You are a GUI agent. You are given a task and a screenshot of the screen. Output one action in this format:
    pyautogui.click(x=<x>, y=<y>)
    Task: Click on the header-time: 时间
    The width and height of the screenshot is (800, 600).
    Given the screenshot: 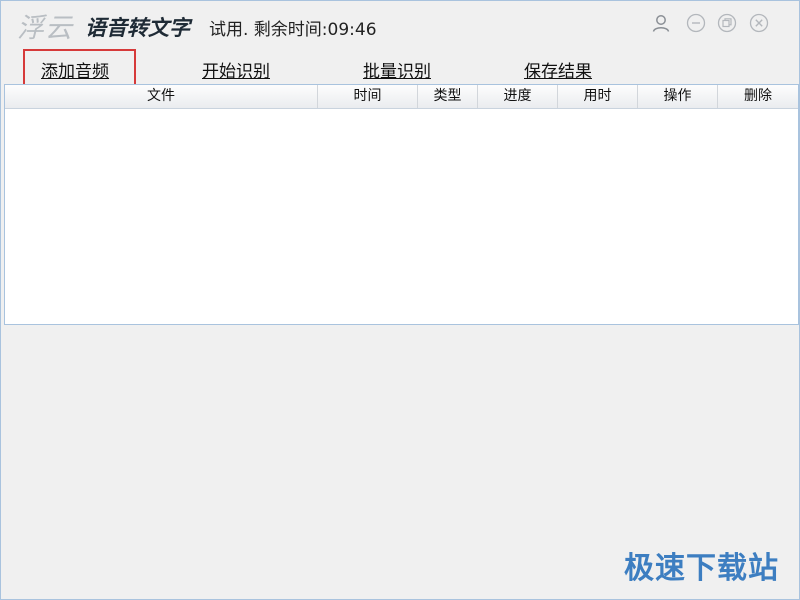 What is the action you would take?
    pyautogui.click(x=368, y=96)
    